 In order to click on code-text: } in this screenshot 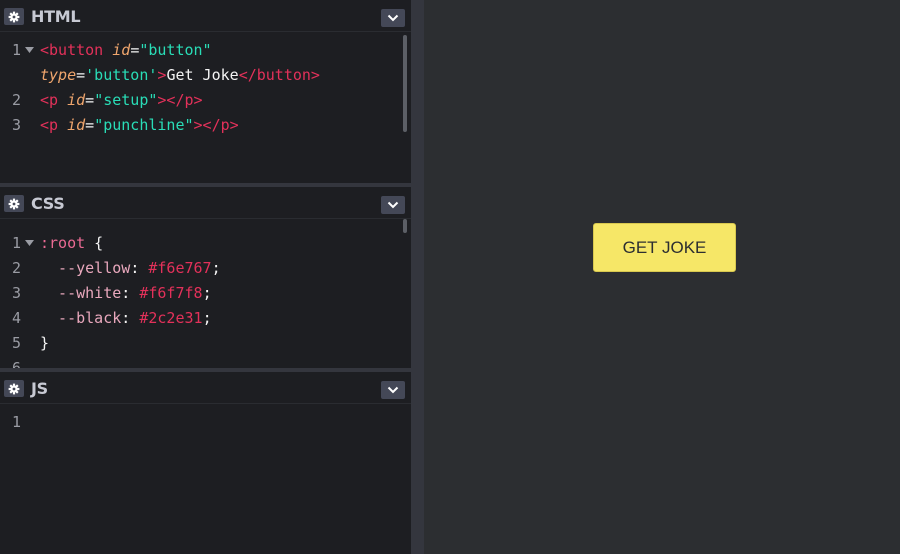, I will do `click(44, 343)`.